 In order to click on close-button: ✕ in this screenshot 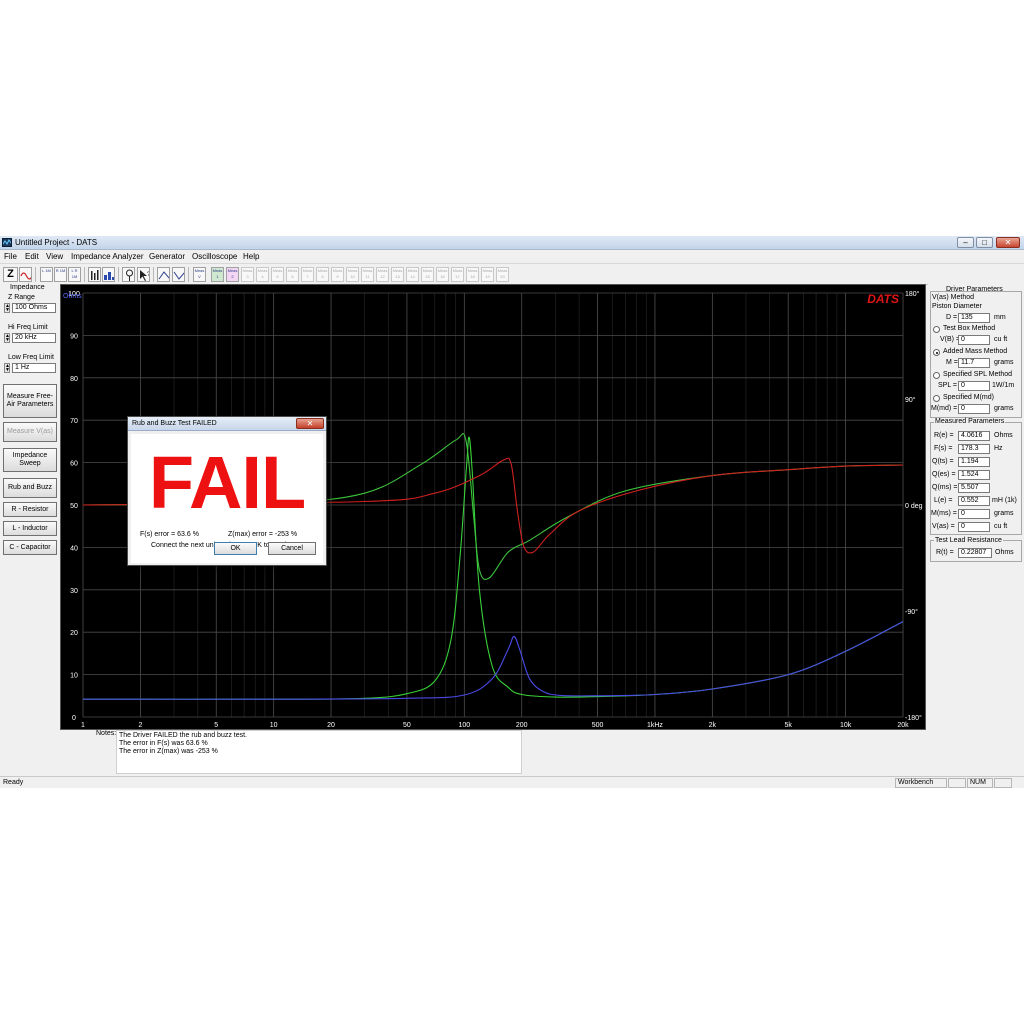, I will do `click(1008, 242)`.